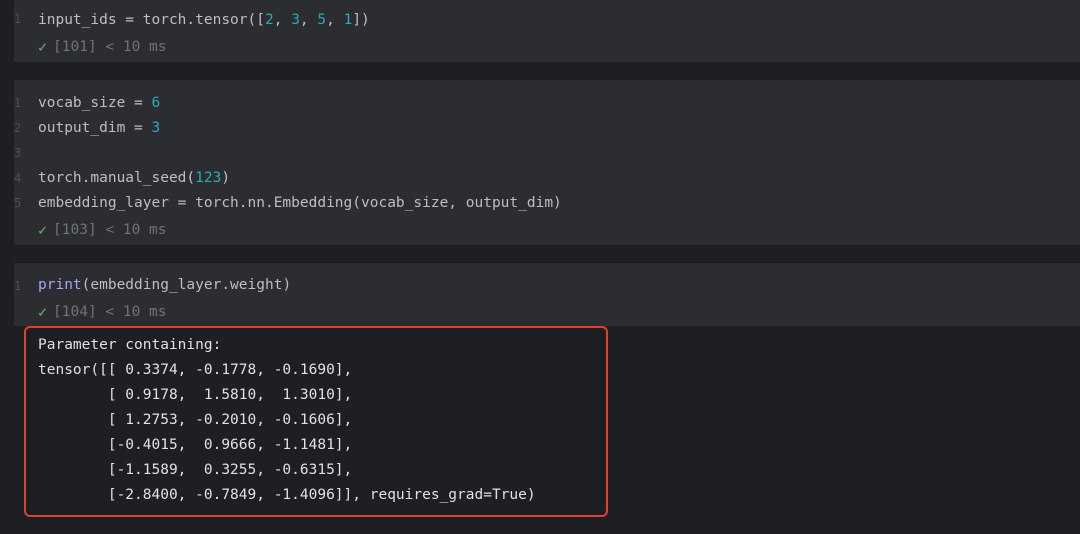  What do you see at coordinates (117, 178) in the screenshot?
I see `code-text: torch.manual_seed(` at bounding box center [117, 178].